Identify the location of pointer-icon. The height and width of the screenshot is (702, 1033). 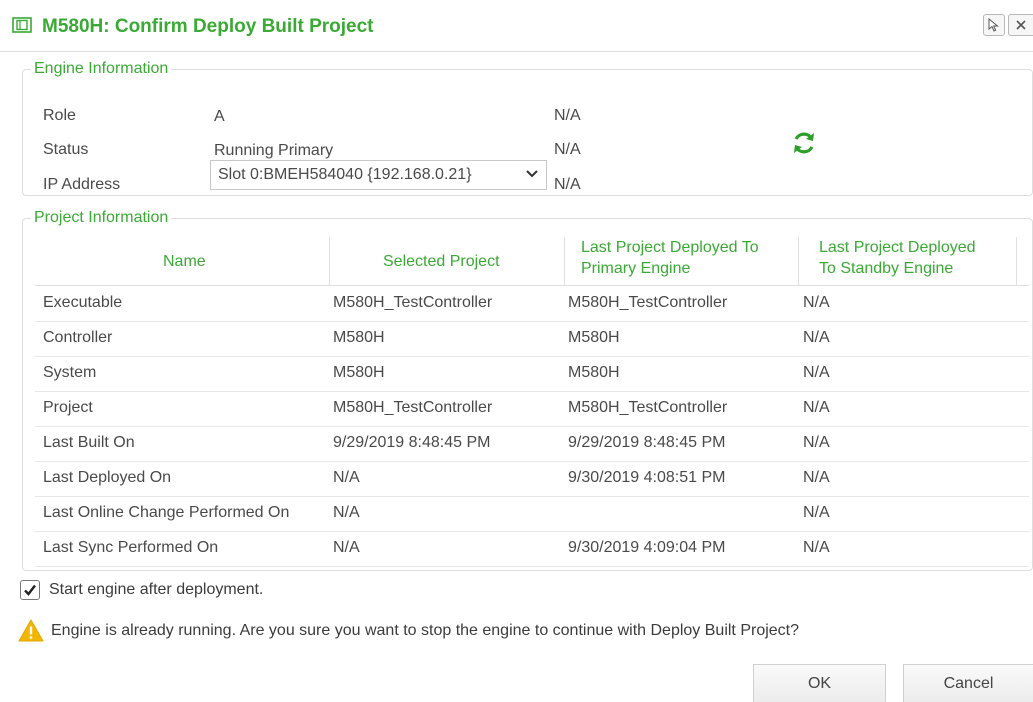
(993, 25).